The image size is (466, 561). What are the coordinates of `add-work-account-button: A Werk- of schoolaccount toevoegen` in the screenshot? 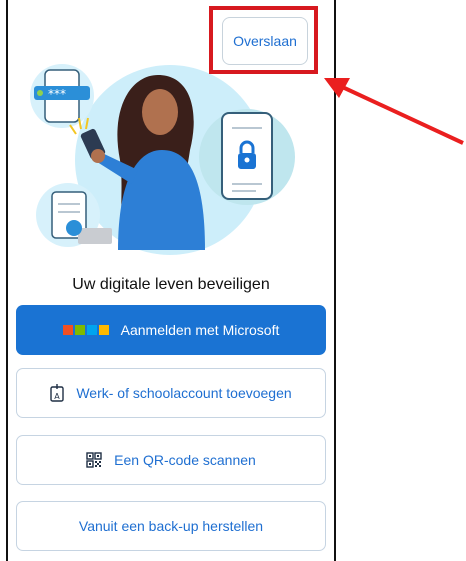 It's located at (171, 393).